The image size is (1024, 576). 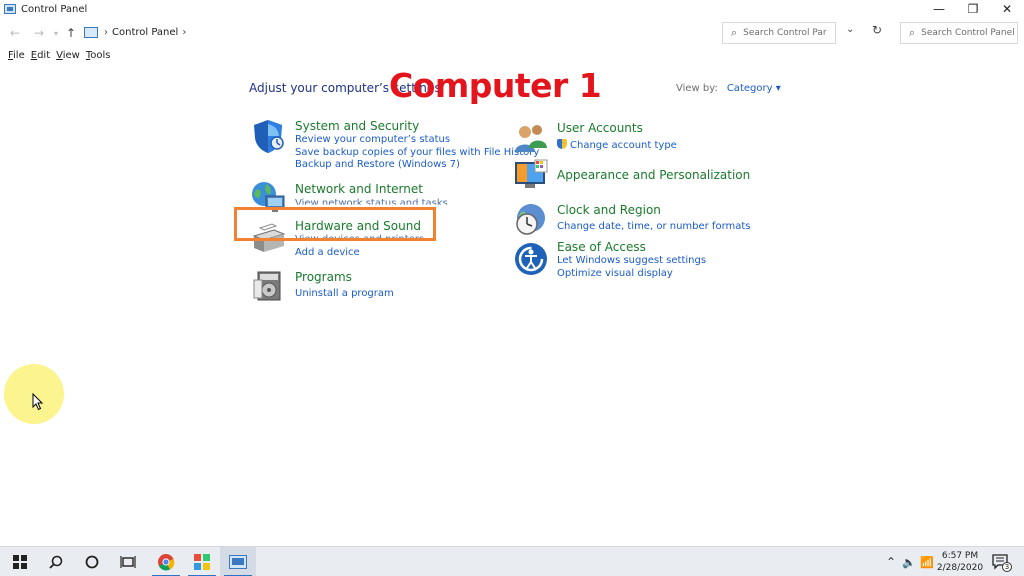 I want to click on appearance-icon, so click(x=531, y=173).